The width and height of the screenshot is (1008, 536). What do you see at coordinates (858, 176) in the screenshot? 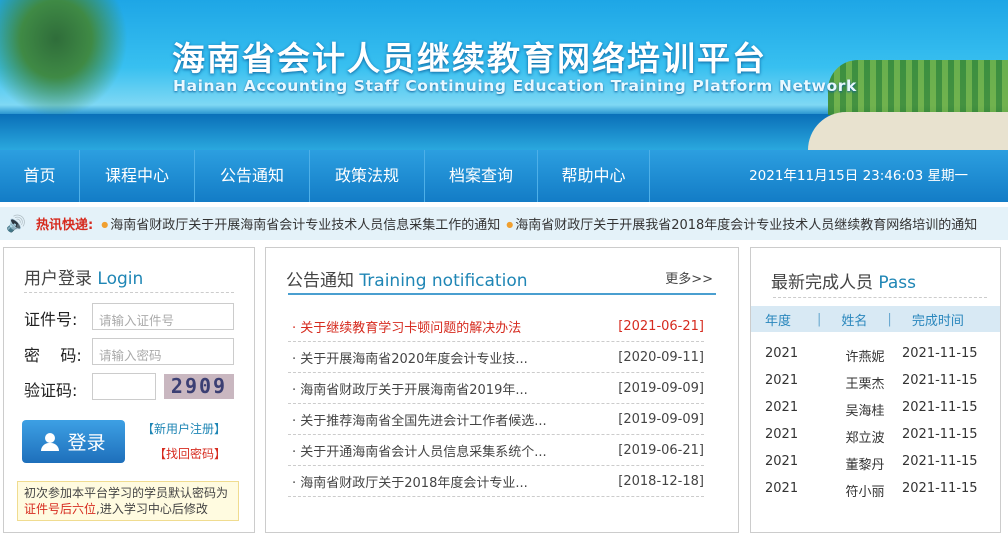
I see `current-datetime: 2021年11月15日 23:46:03 星期一` at bounding box center [858, 176].